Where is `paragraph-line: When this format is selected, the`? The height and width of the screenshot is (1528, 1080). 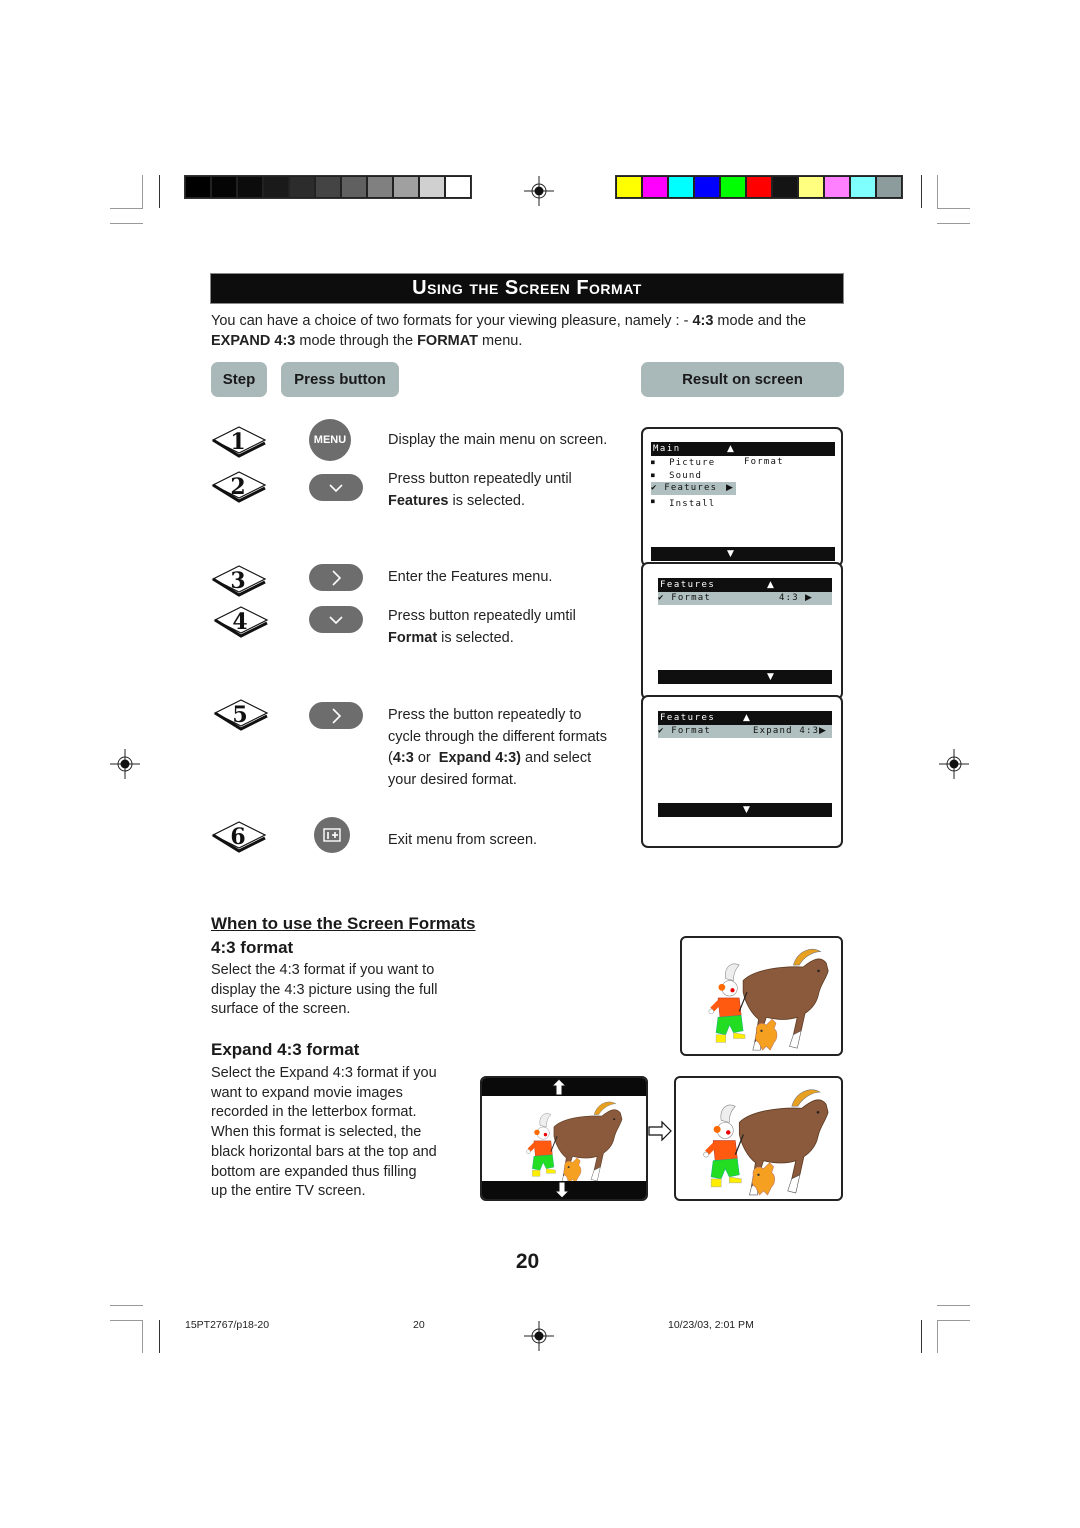
paragraph-line: When this format is selected, the is located at coordinates (316, 1132).